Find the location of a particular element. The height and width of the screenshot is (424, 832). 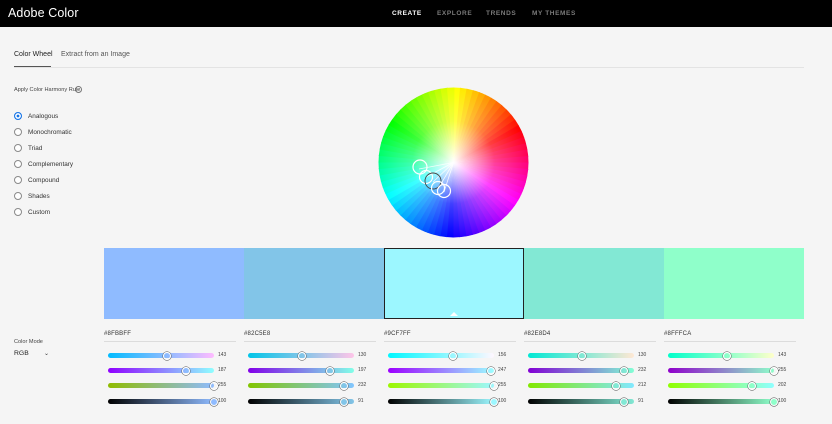

app-title: Adobe Color is located at coordinates (43, 13).